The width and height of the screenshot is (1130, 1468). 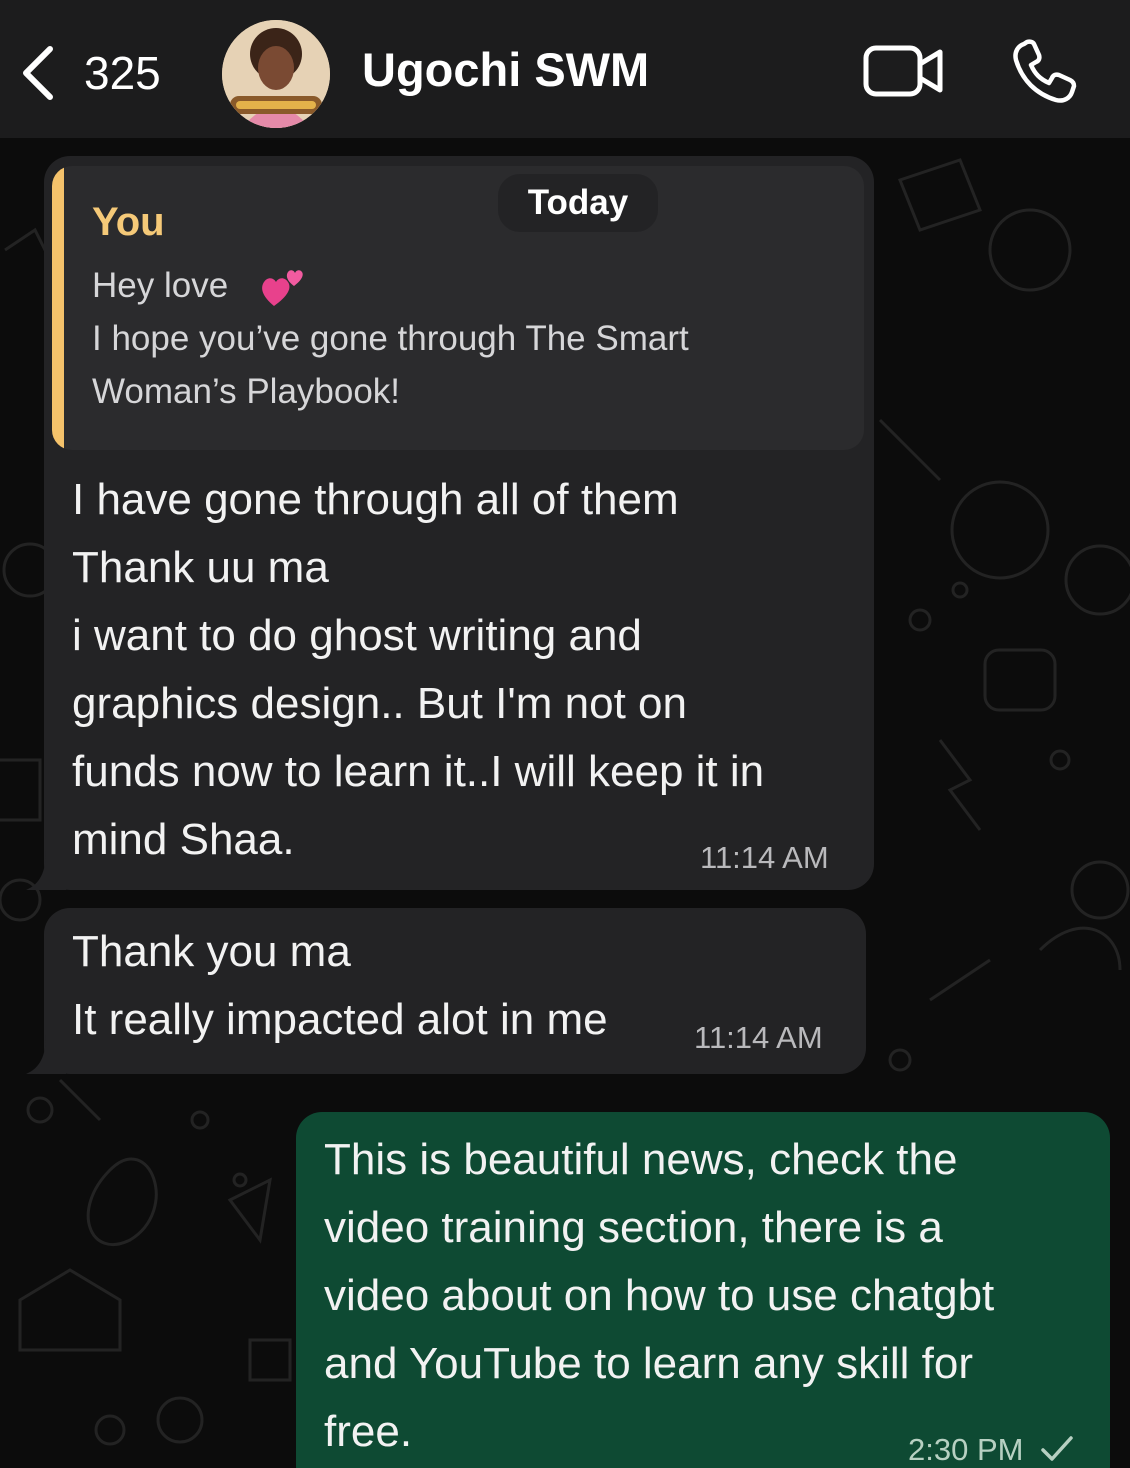 I want to click on quote-accent-bar, so click(x=58, y=308).